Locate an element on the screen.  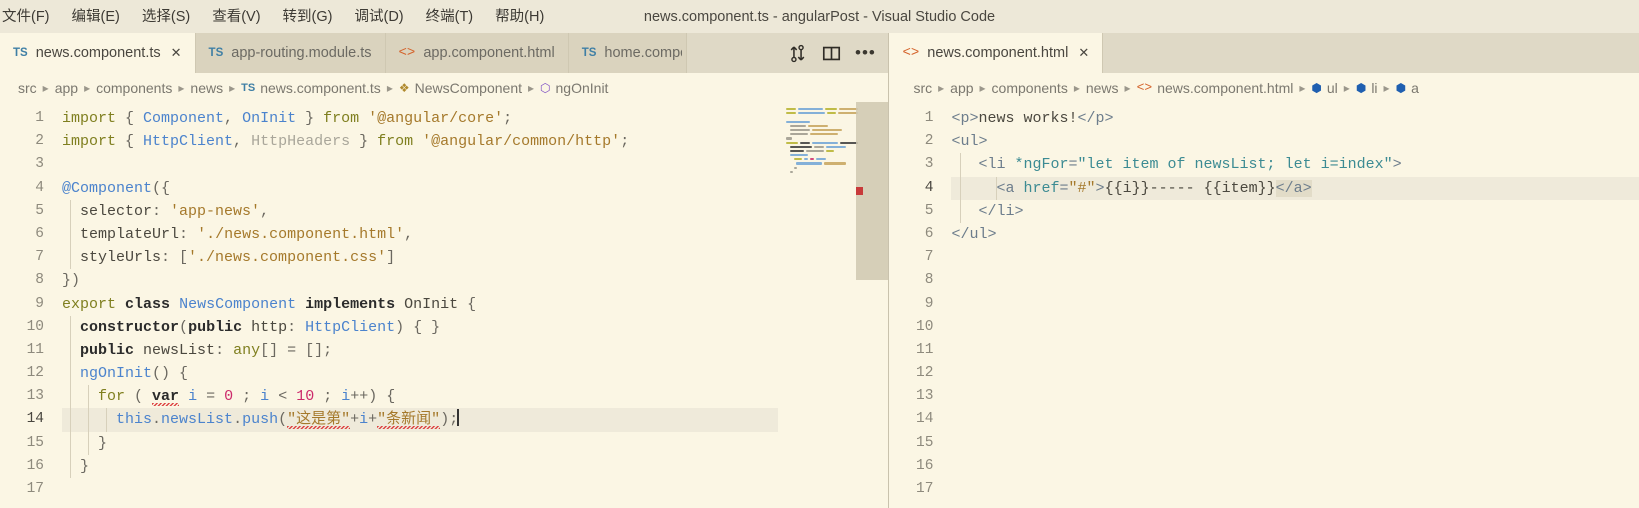
menu-help: 帮助(H) is located at coordinates (519, 17).